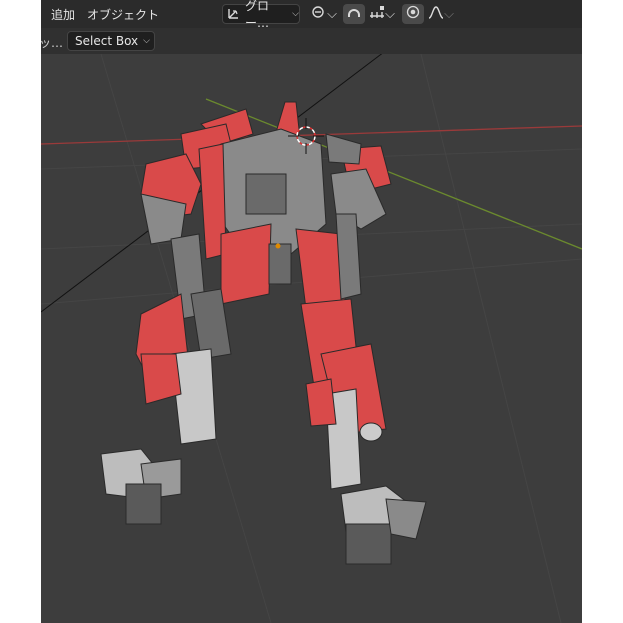  I want to click on object-origin-dot, so click(278, 246).